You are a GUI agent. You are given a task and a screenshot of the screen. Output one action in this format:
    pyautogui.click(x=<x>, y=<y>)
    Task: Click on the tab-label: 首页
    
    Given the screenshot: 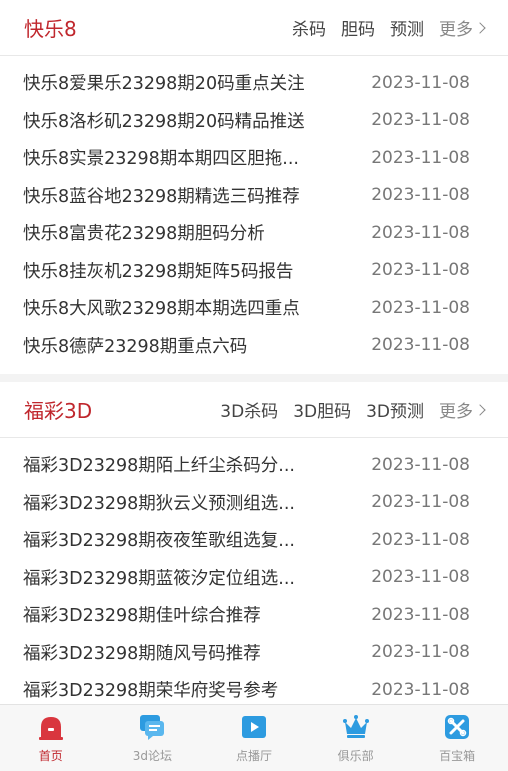 What is the action you would take?
    pyautogui.click(x=50, y=755)
    